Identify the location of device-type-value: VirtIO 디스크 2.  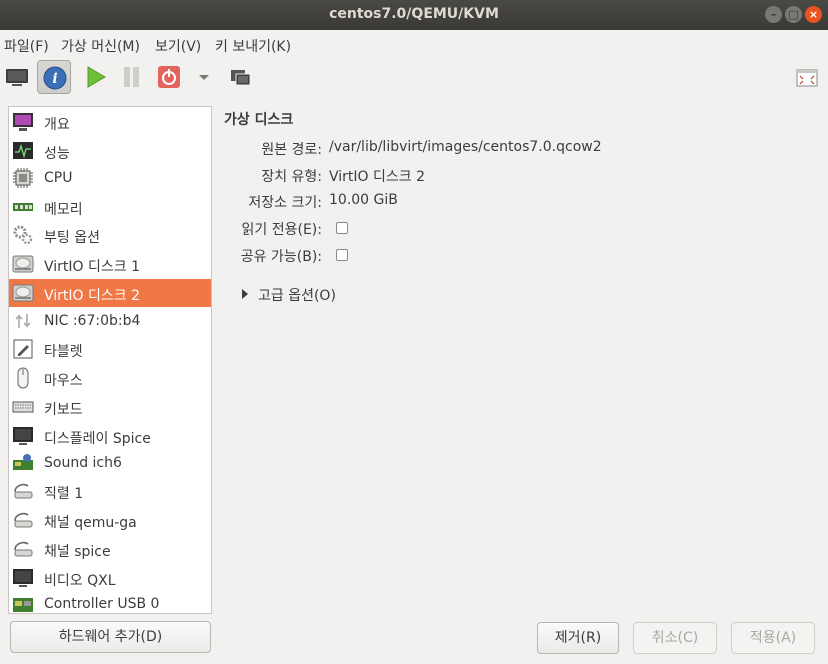
(377, 177).